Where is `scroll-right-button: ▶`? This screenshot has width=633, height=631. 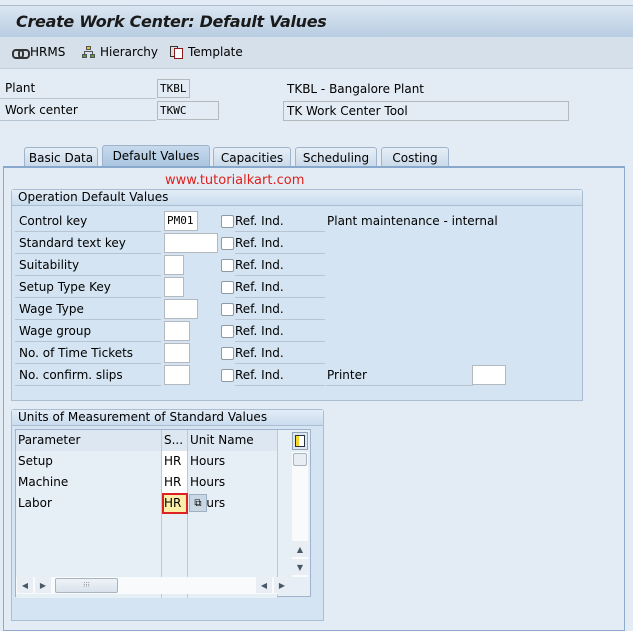
scroll-right-button: ▶ is located at coordinates (43, 585).